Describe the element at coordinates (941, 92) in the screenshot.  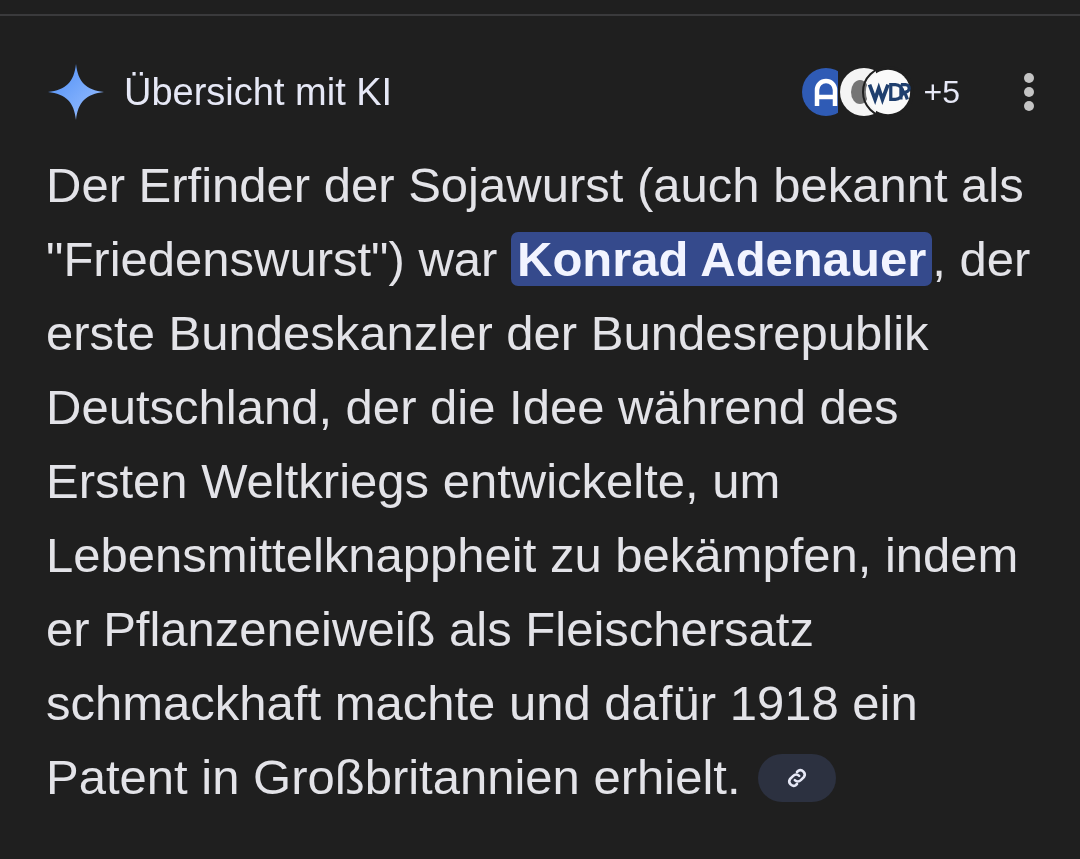
I see `more-sources-count: +5` at that location.